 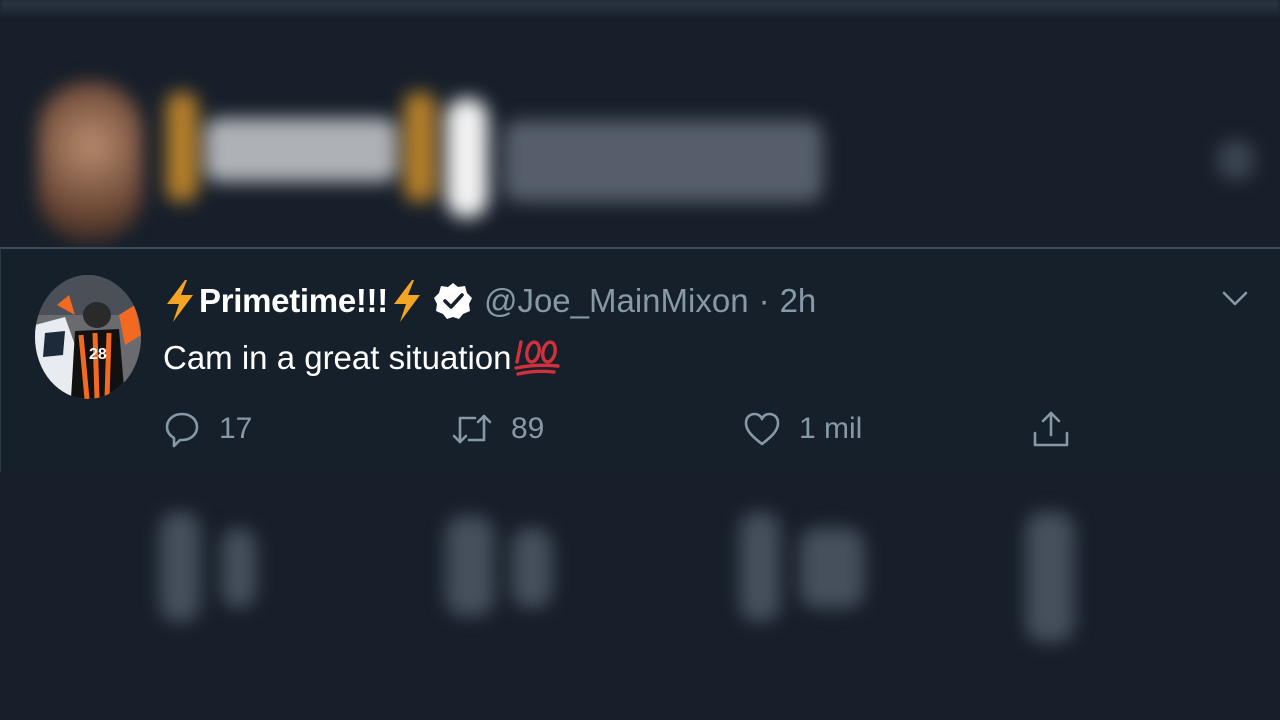 What do you see at coordinates (1235, 299) in the screenshot?
I see `chevron-down-icon` at bounding box center [1235, 299].